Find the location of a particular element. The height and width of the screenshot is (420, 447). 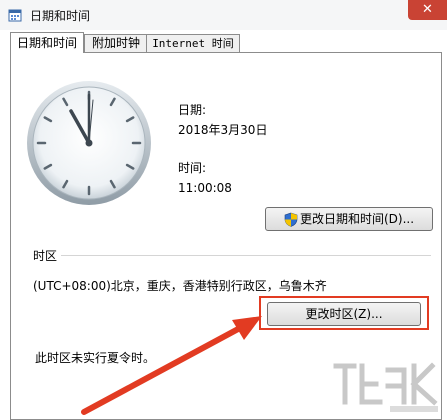

date-value: 2018年3月30日 is located at coordinates (223, 130).